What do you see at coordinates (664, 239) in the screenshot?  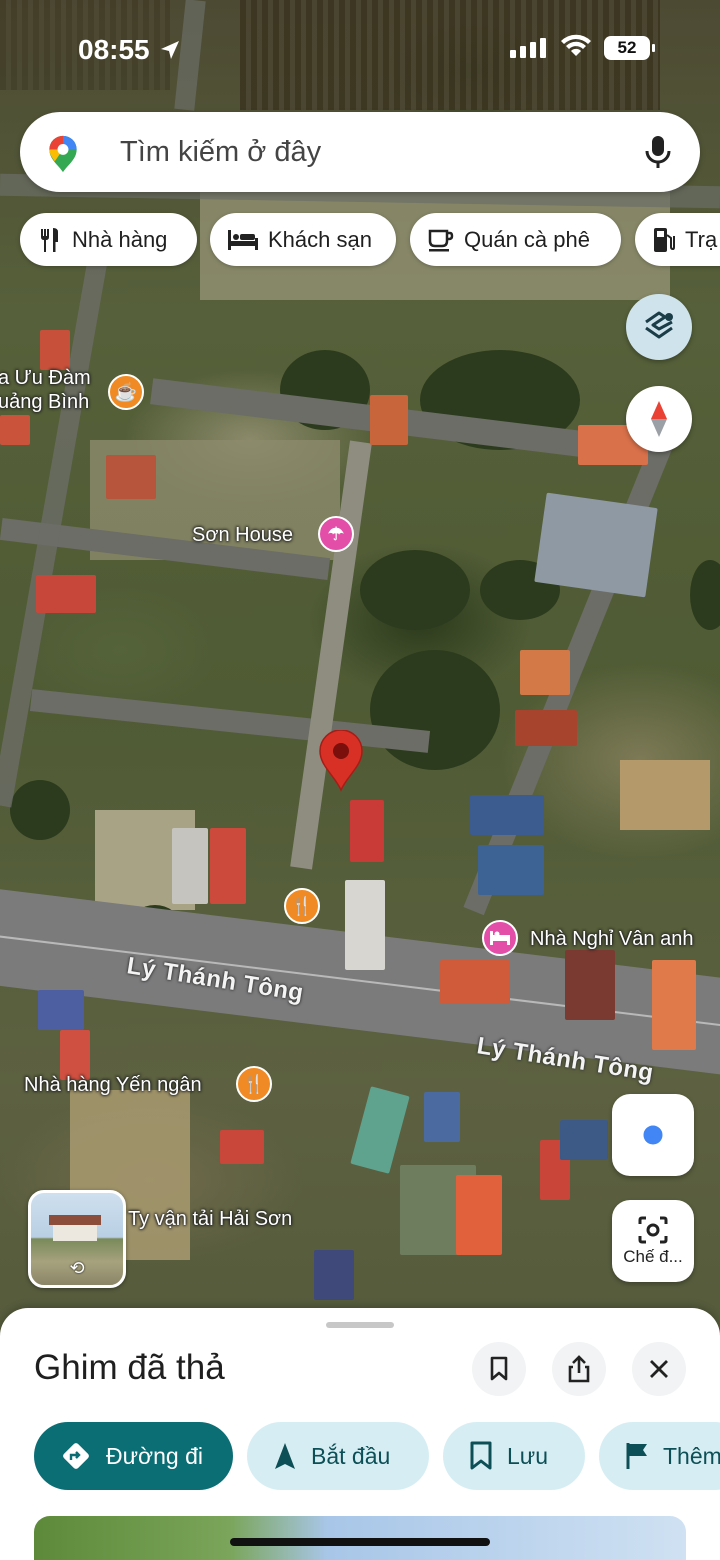 I see `gas-station-icon` at bounding box center [664, 239].